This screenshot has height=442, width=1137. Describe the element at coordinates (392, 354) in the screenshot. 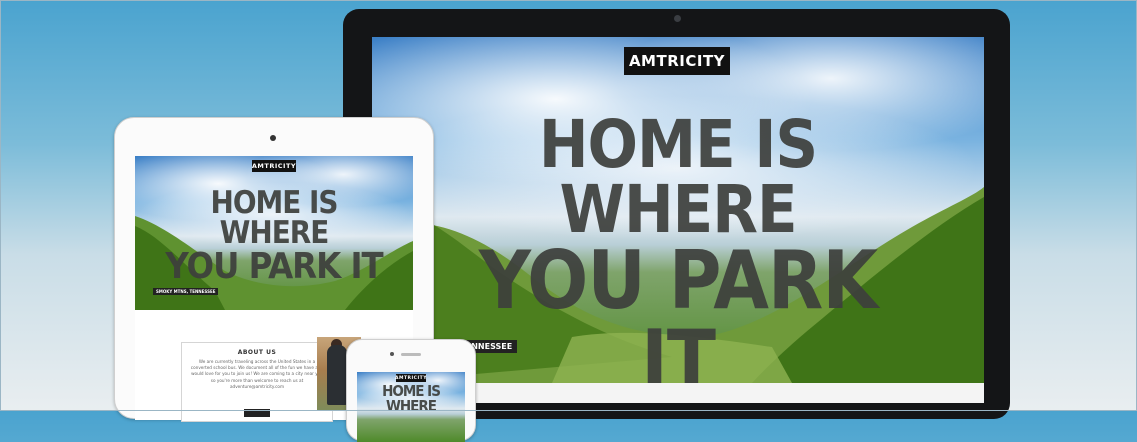

I see `phone-camera` at that location.